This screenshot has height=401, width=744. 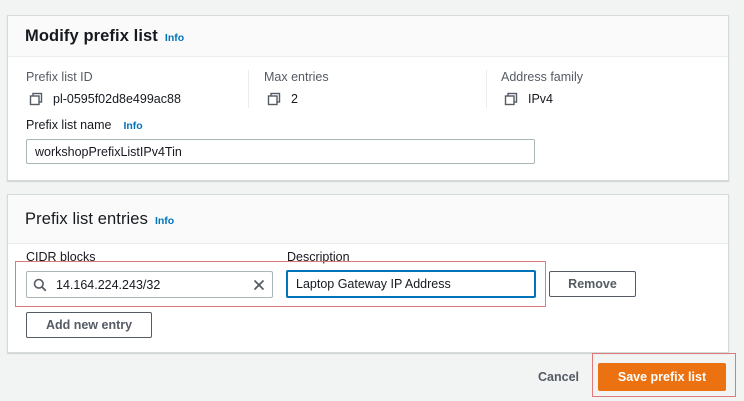 I want to click on remove-button: Remove, so click(x=592, y=284).